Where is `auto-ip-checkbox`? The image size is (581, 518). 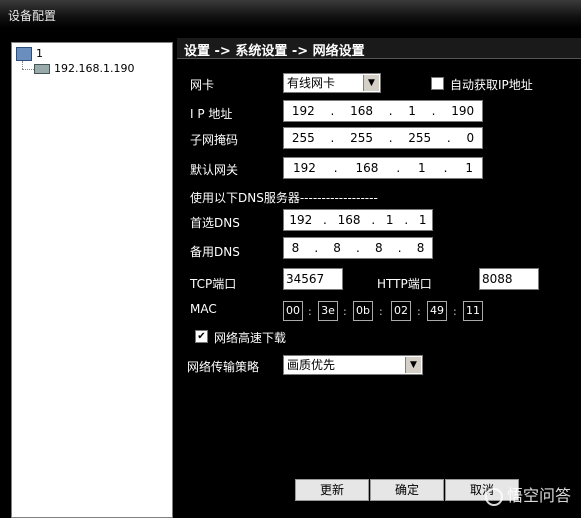
auto-ip-checkbox is located at coordinates (437, 83).